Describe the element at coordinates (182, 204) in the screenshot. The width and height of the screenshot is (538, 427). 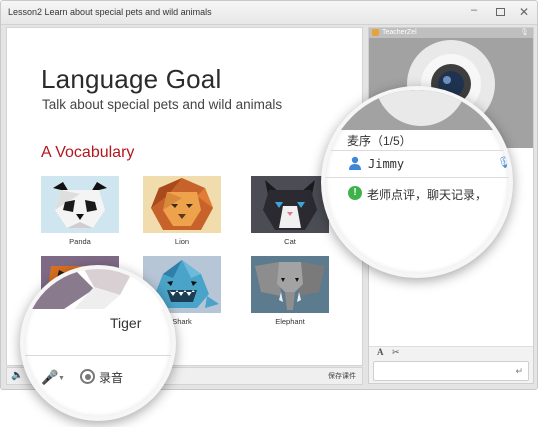
I see `lion-image` at that location.